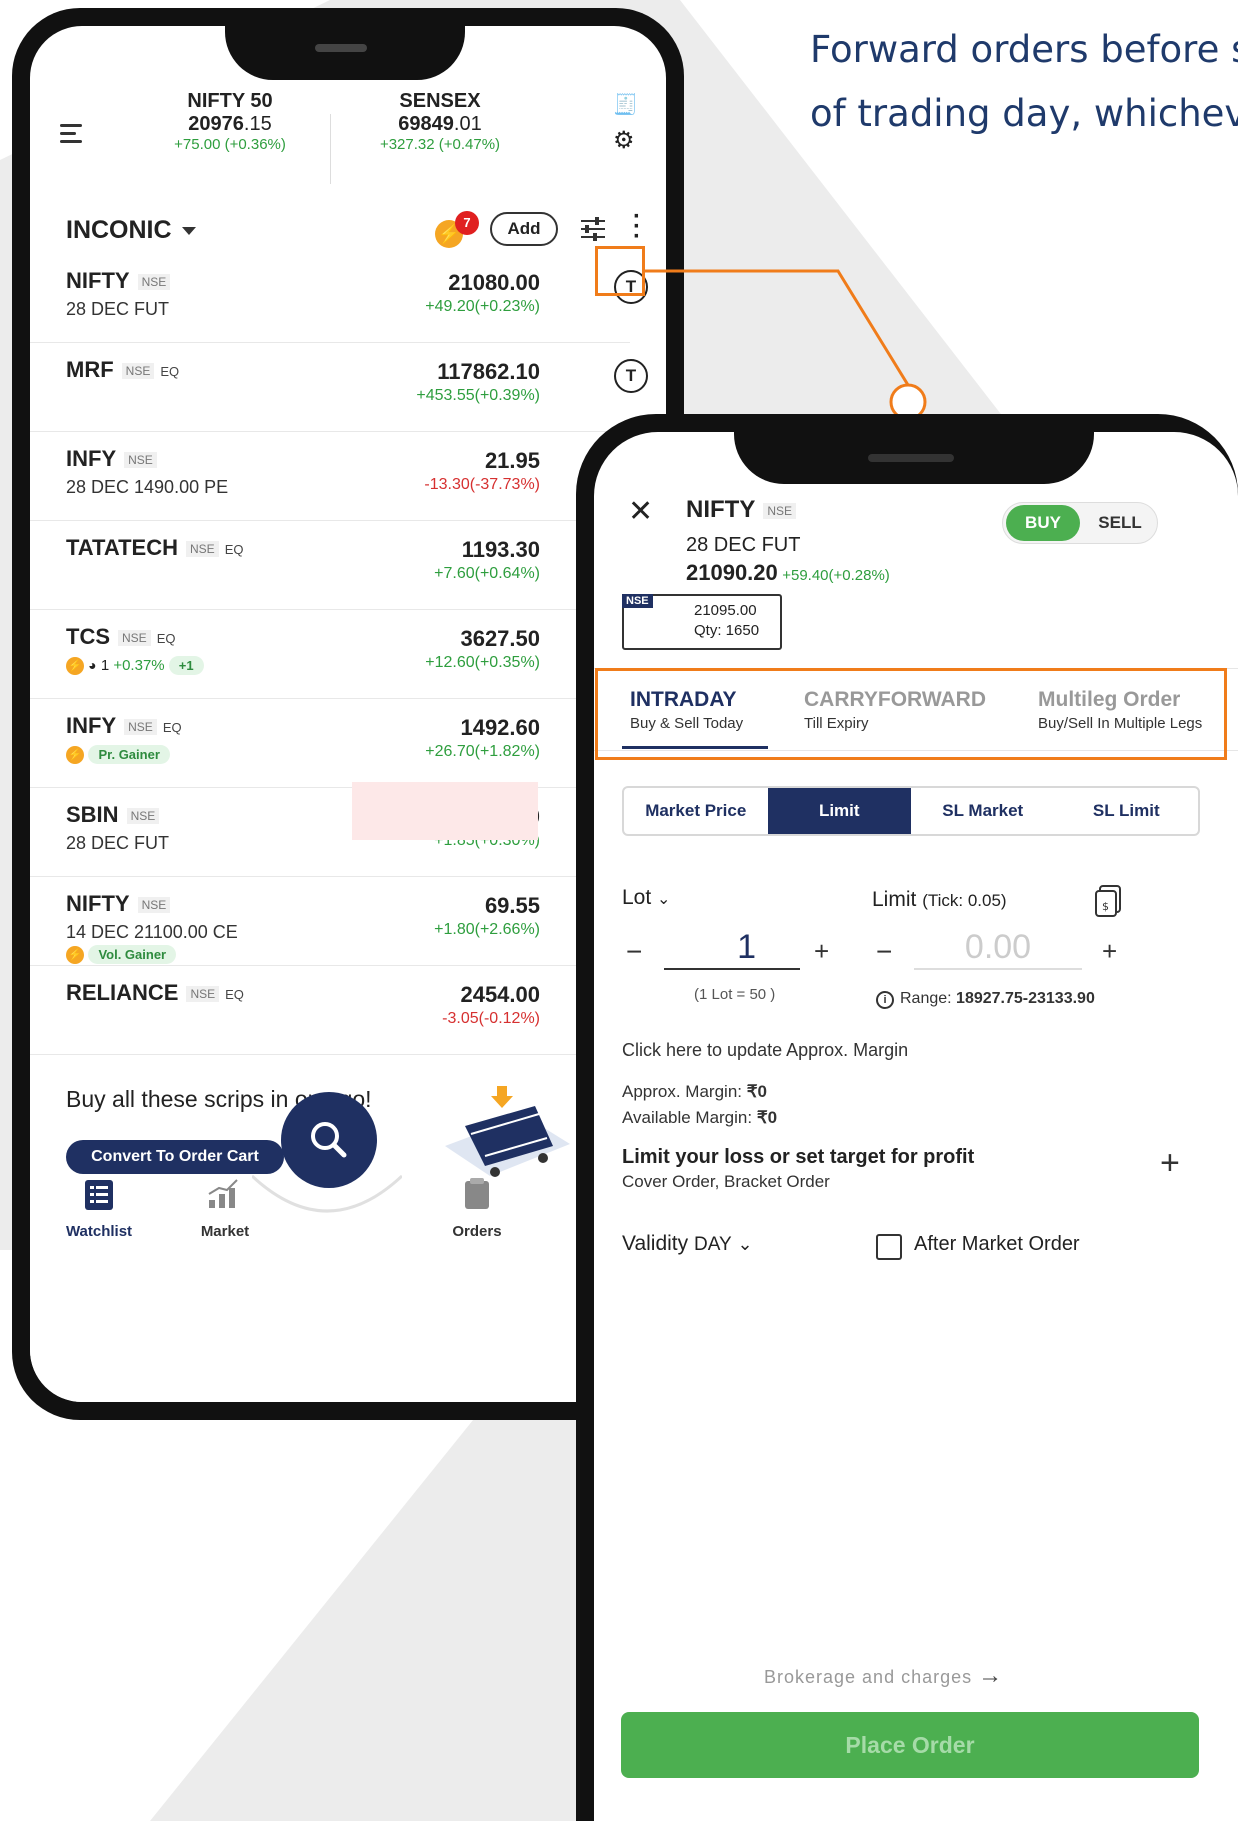 Image resolution: width=1238 pixels, height=1832 pixels. What do you see at coordinates (798, 1157) in the screenshot?
I see `limit-loss-title: Limit your loss or set target for profit` at bounding box center [798, 1157].